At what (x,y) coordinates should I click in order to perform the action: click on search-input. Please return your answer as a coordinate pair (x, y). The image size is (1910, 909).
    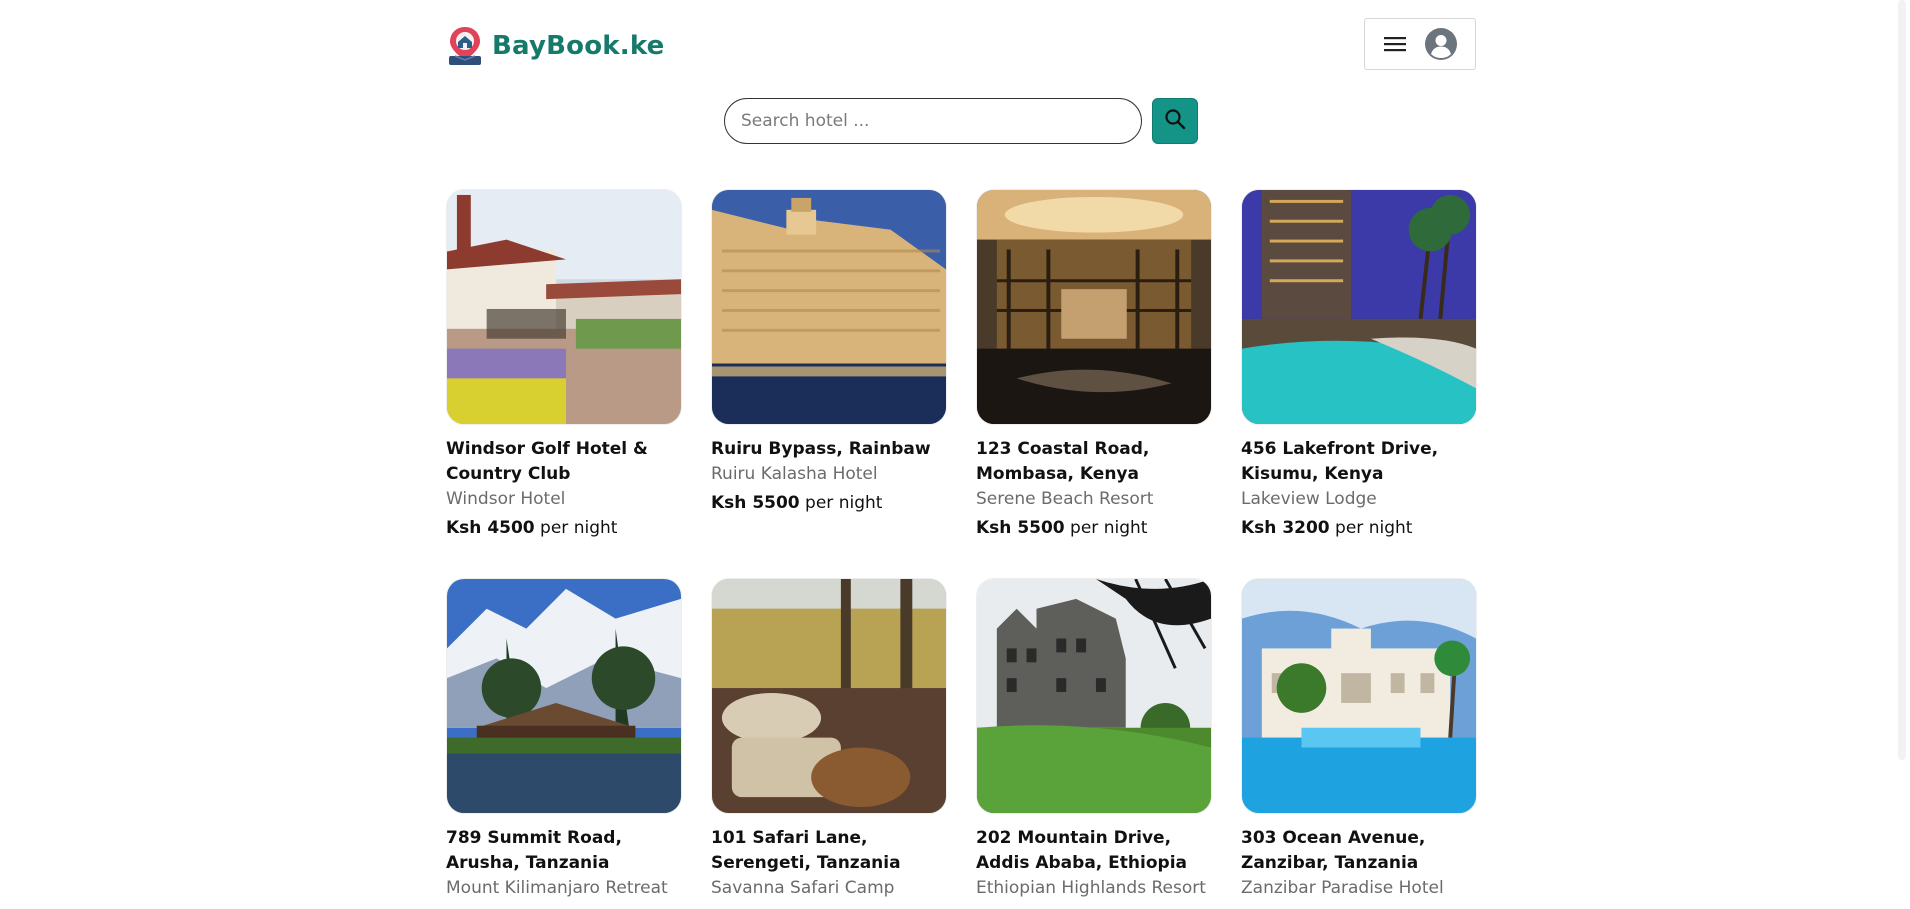
    Looking at the image, I should click on (933, 121).